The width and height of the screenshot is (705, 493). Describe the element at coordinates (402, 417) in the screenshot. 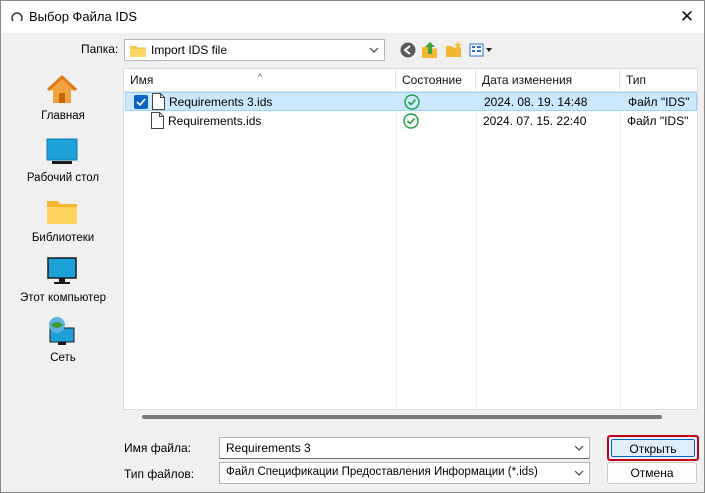

I see `horizontal-scrollbar` at that location.